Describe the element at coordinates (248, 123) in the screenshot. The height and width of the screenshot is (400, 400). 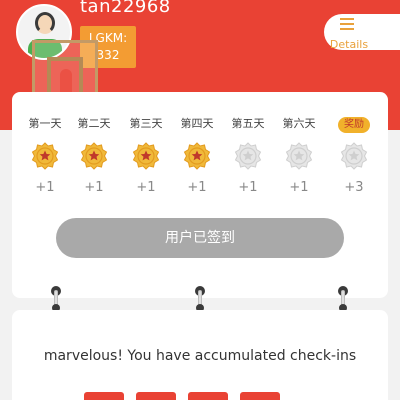
I see `day-label: 第五天` at that location.